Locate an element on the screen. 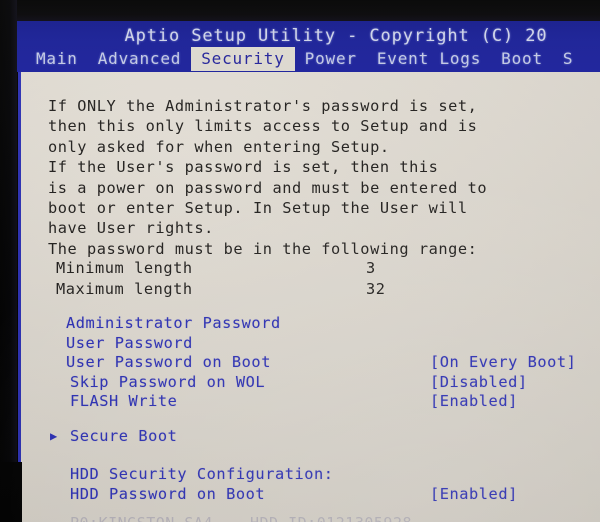 The image size is (600, 522). flash-write-label: FLASH Write is located at coordinates (124, 401).